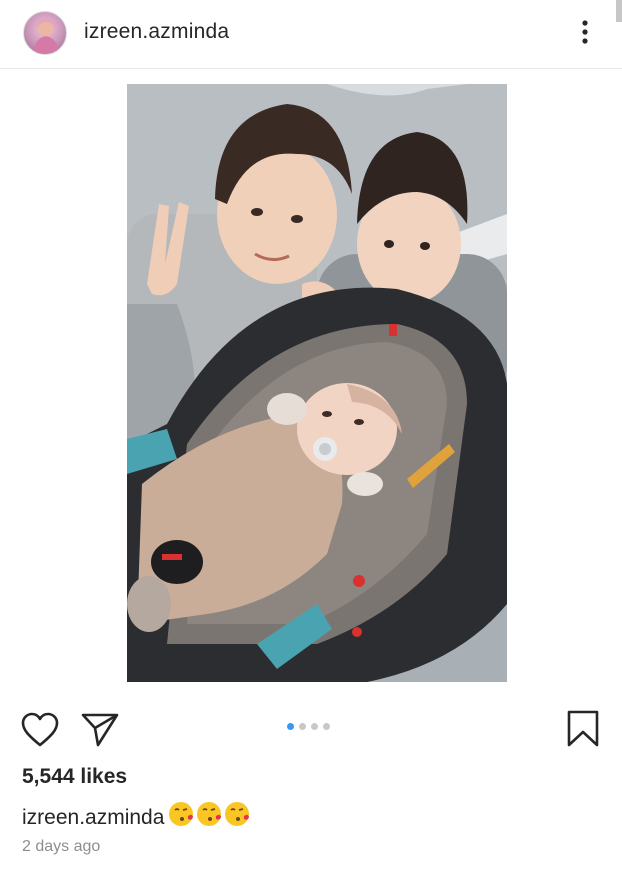 The height and width of the screenshot is (869, 622). Describe the element at coordinates (290, 726) in the screenshot. I see `carousel-dot-active` at that location.